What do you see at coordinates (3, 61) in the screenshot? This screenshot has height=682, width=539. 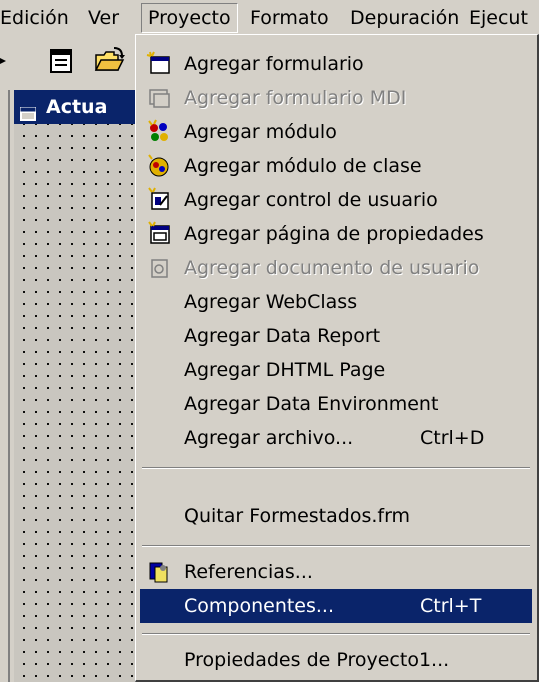 I see `toolbar-dropdown-arrow` at bounding box center [3, 61].